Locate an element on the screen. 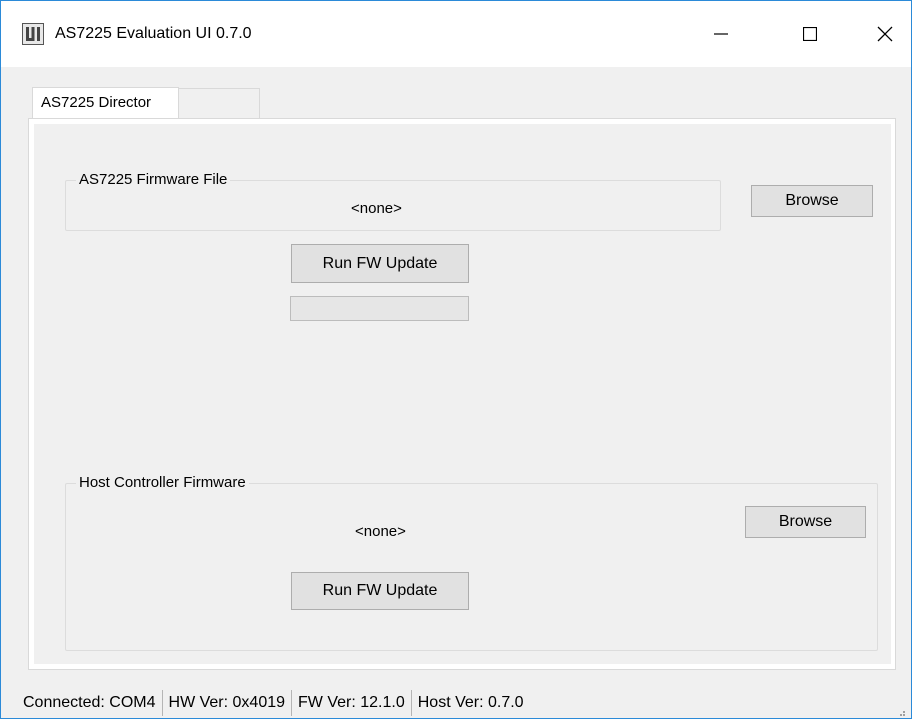 The image size is (912, 719). status-hw-version: HW Ver: 0x4019 is located at coordinates (228, 702).